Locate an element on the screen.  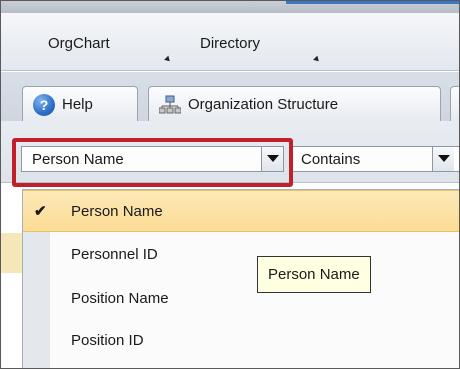
tab-bar: ? Help Organization Structure is located at coordinates (230, 97).